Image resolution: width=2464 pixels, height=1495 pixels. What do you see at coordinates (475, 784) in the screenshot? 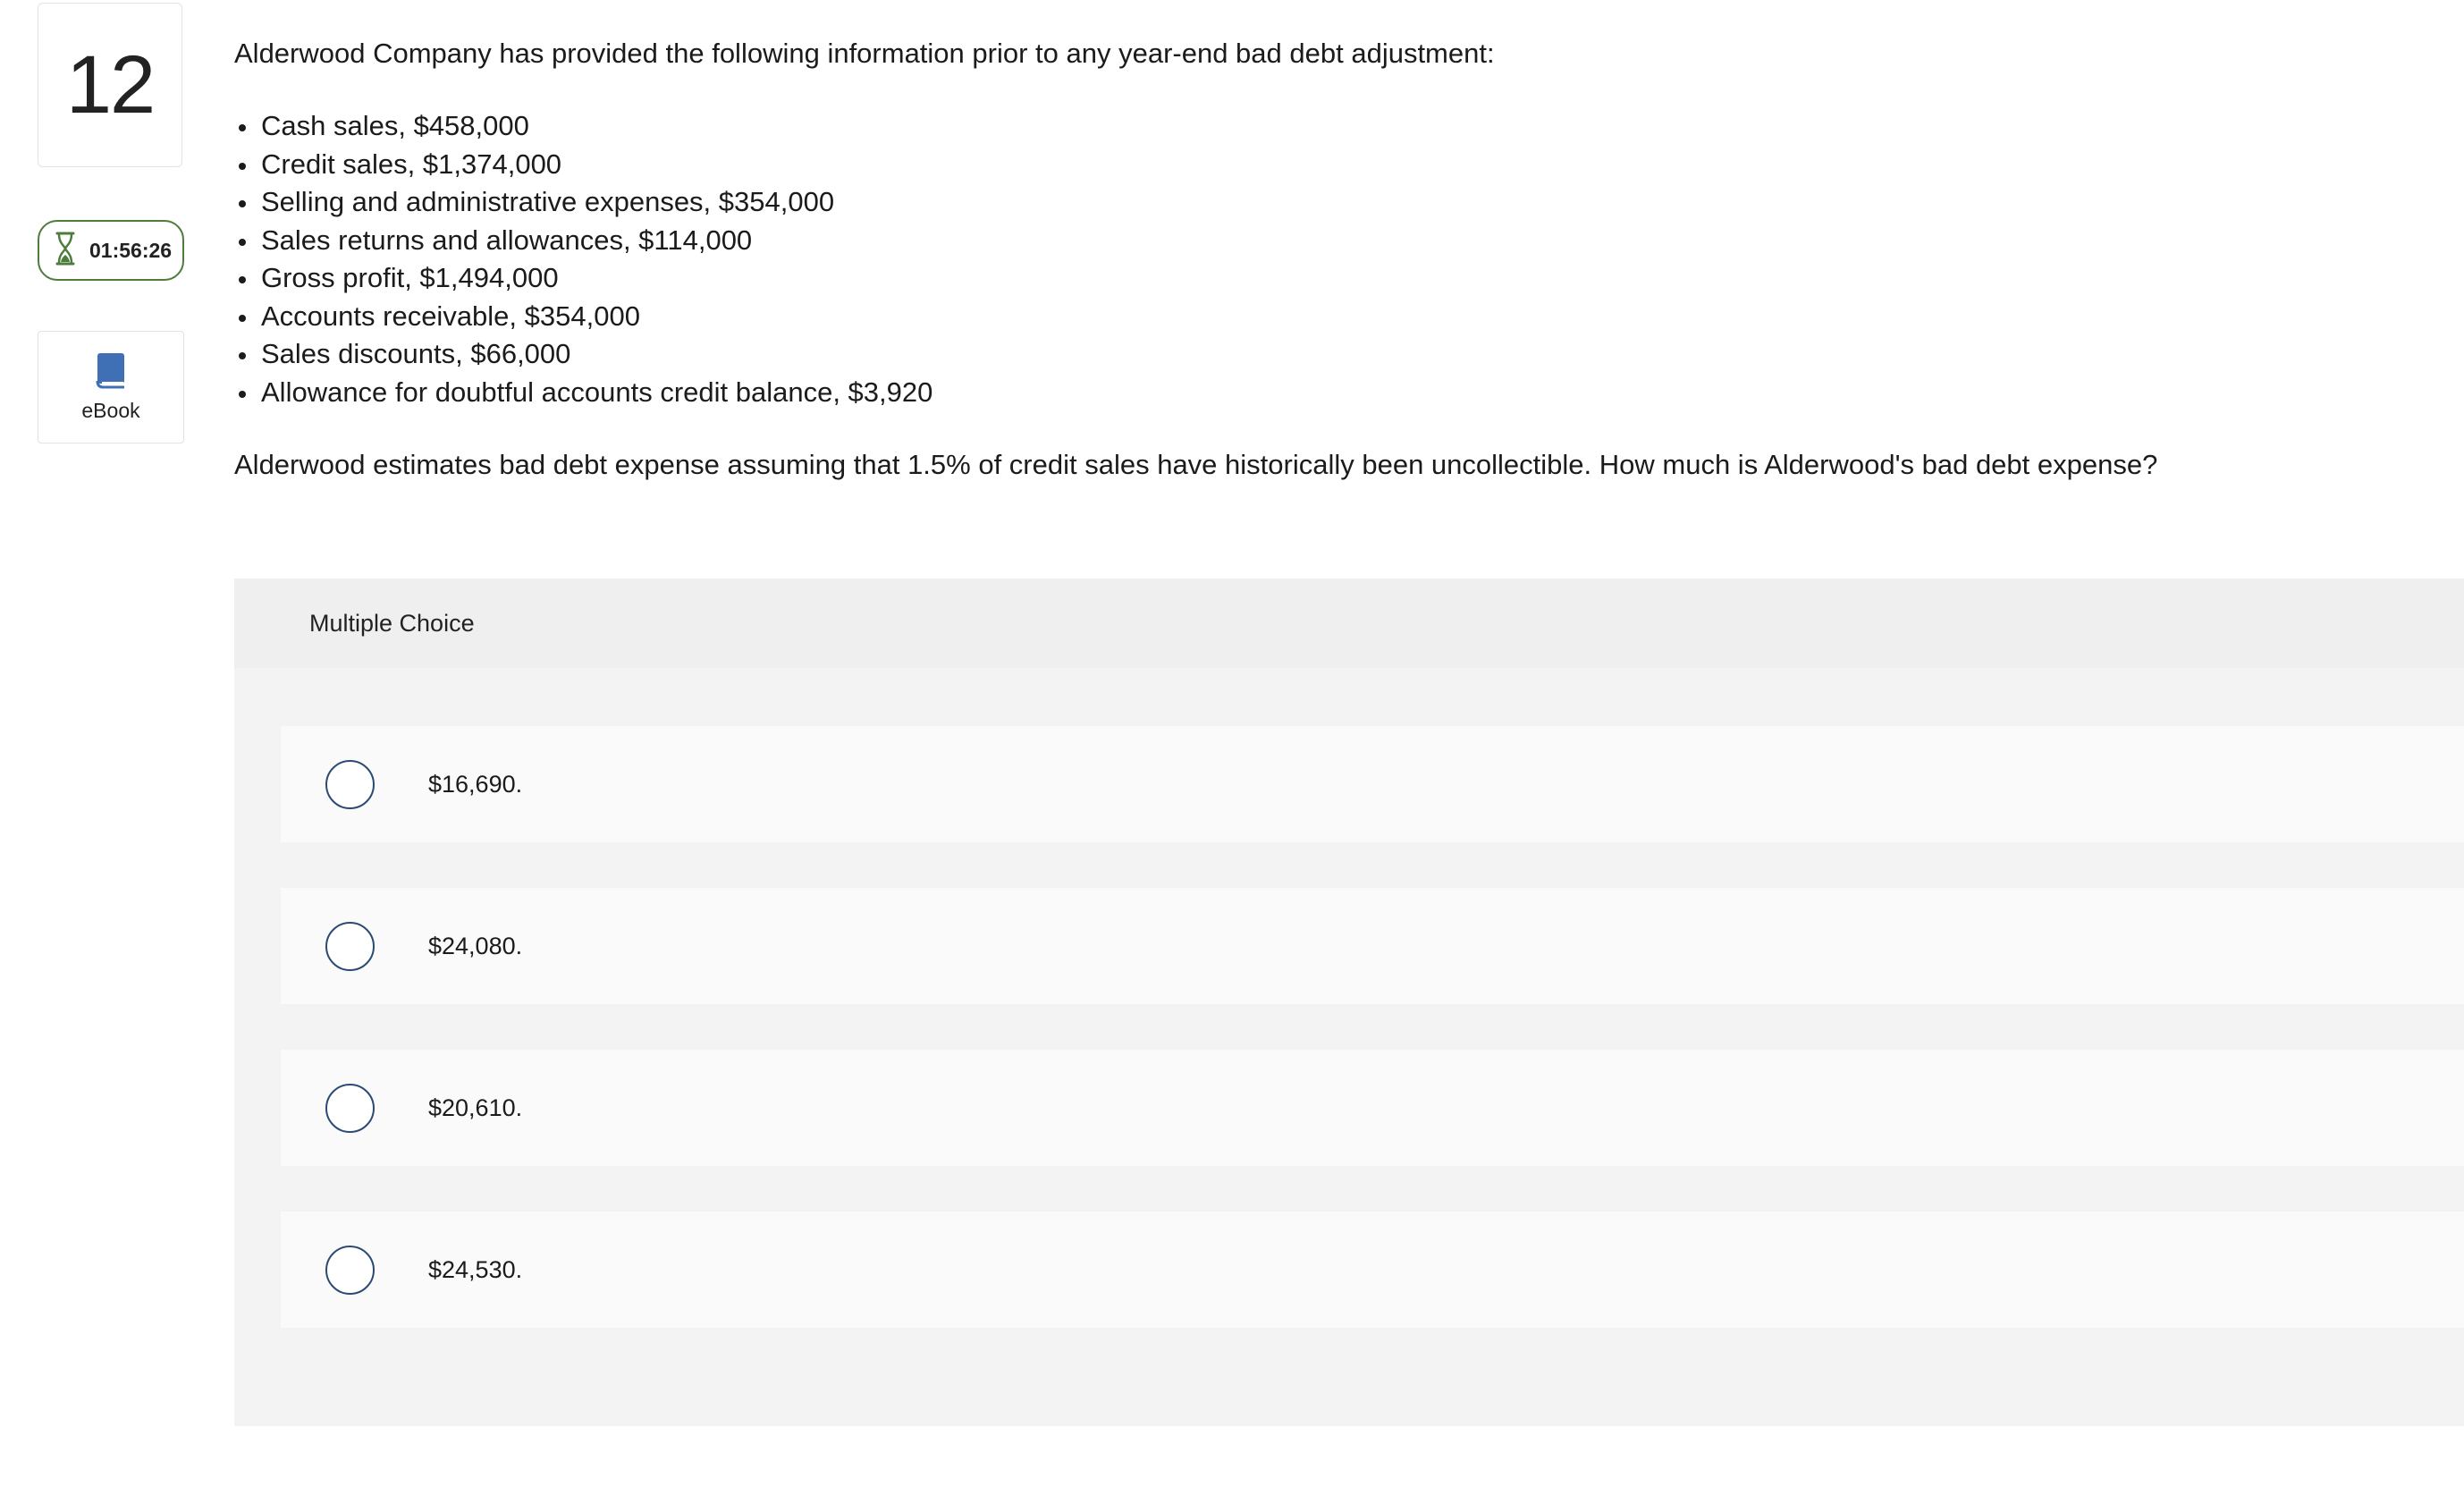
I see `choice-label: $16,690.` at bounding box center [475, 784].